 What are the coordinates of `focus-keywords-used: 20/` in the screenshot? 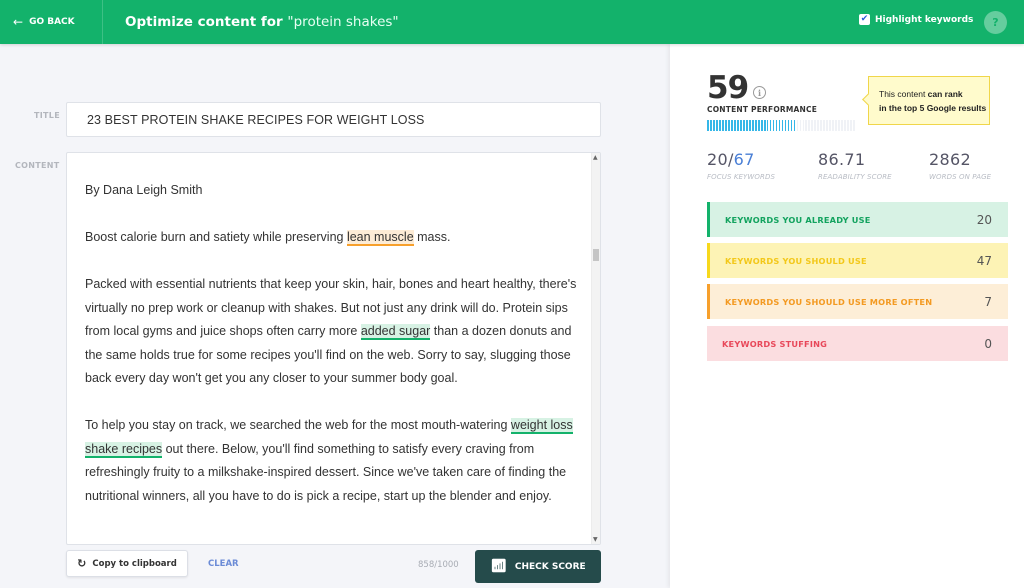 It's located at (720, 159).